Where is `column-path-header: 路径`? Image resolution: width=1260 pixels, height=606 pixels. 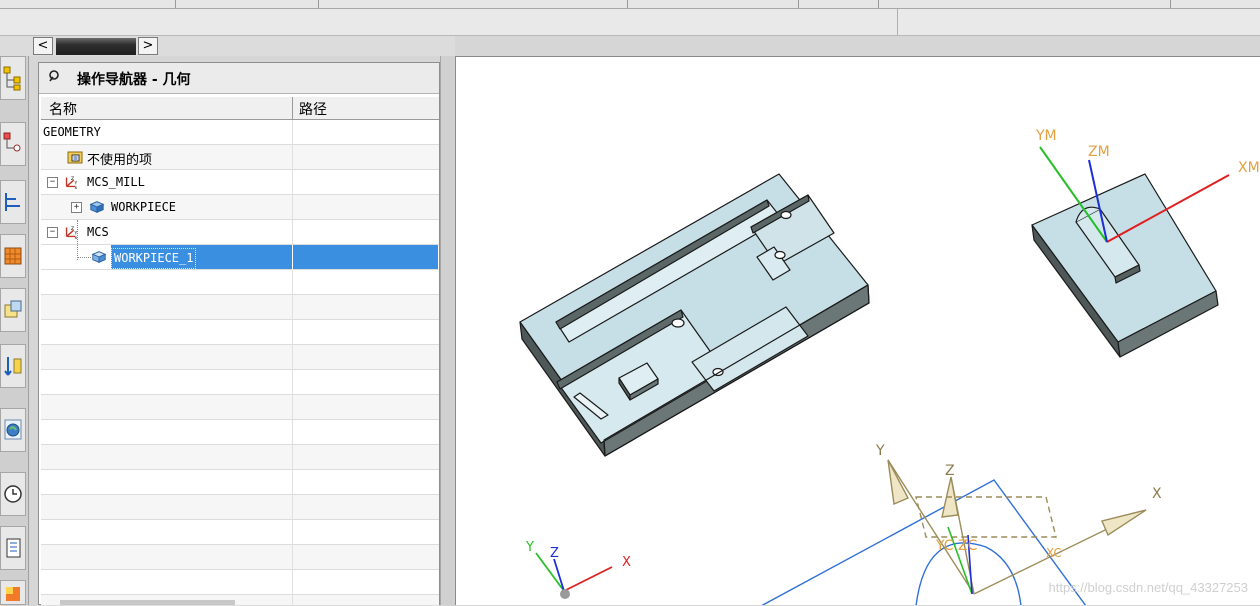 column-path-header: 路径 is located at coordinates (313, 109).